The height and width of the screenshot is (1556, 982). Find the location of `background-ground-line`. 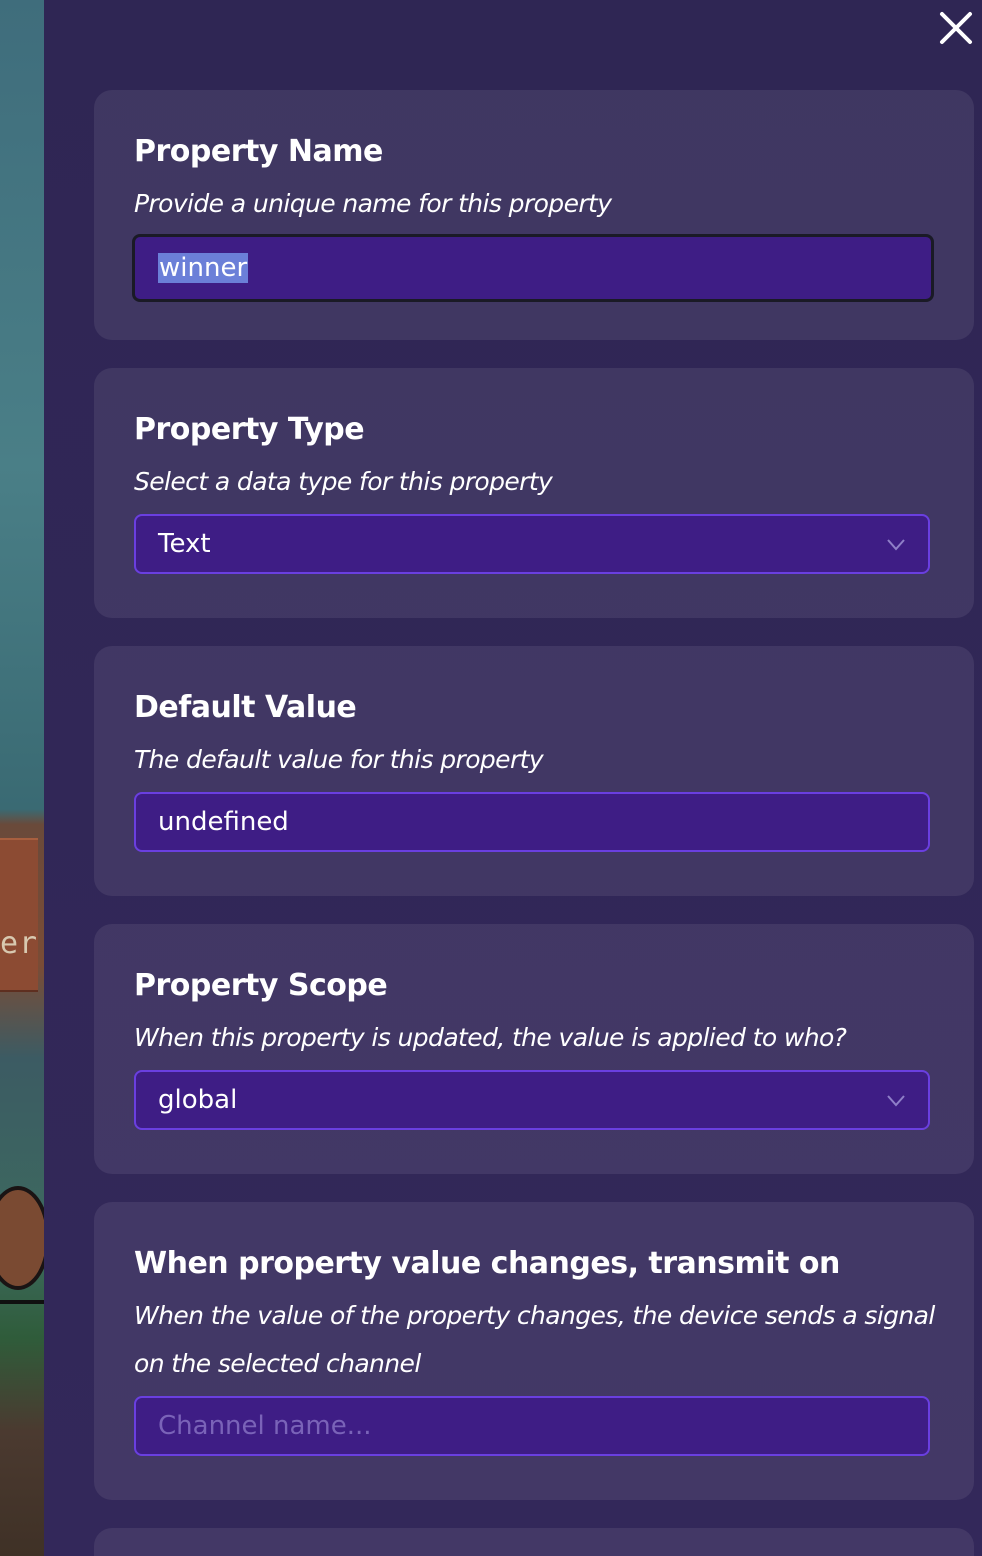

background-ground-line is located at coordinates (22, 1302).